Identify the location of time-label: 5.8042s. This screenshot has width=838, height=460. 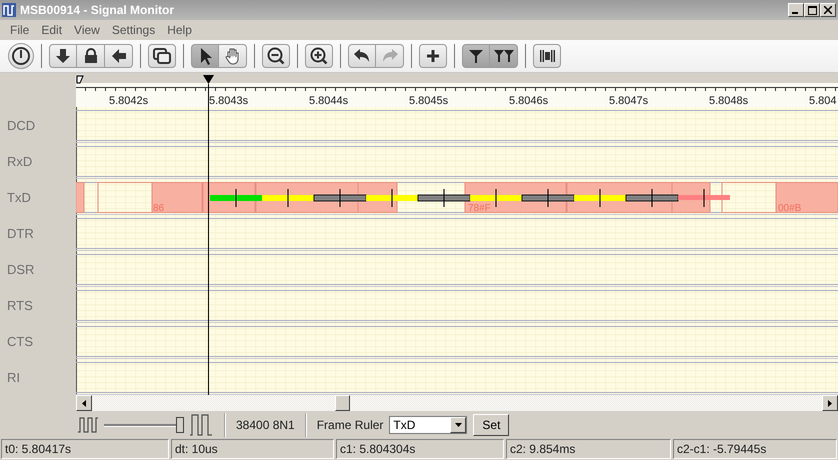
(128, 101).